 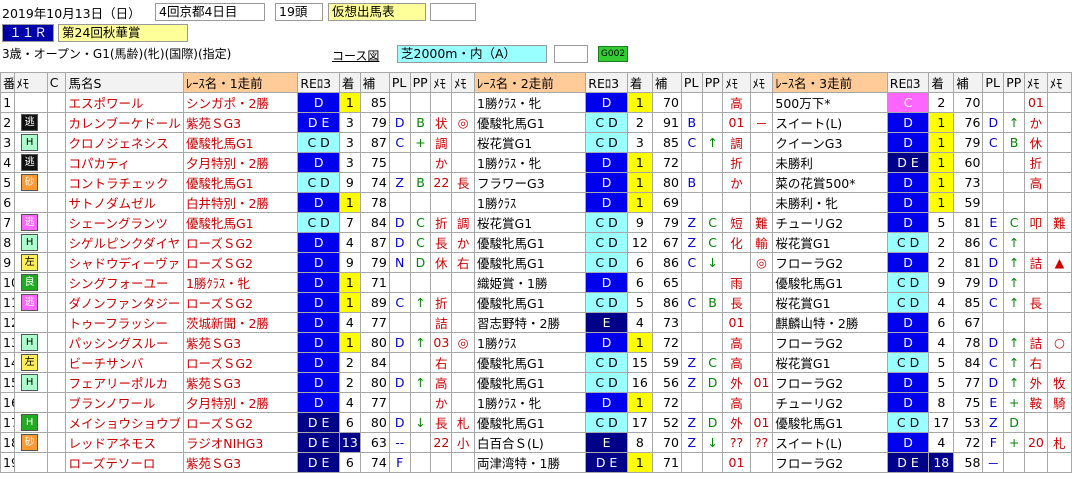 What do you see at coordinates (441, 142) in the screenshot?
I see `memo-a-1: 調` at bounding box center [441, 142].